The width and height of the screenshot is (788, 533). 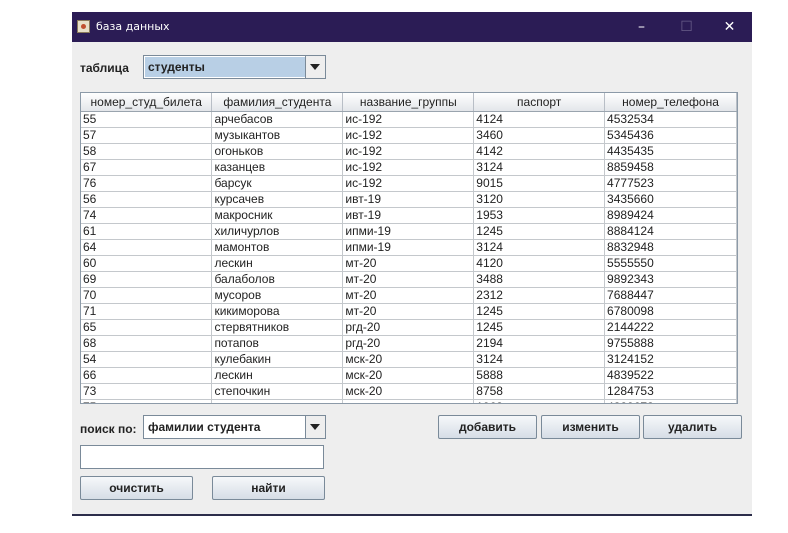 I want to click on table-cell: 3124152, so click(x=670, y=359).